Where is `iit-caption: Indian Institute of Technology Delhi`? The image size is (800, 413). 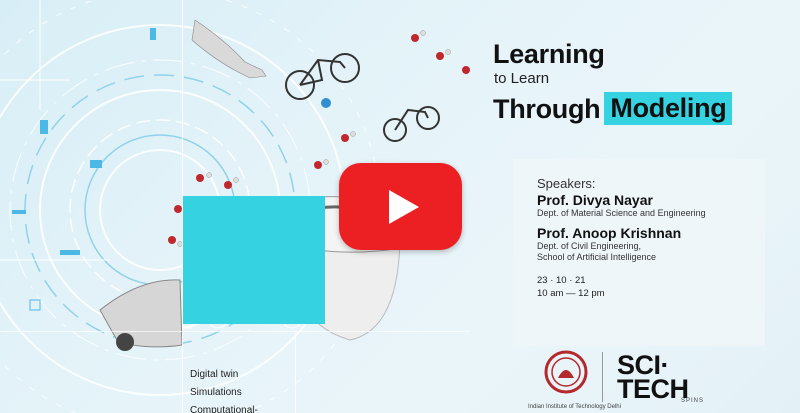
iit-caption: Indian Institute of Technology Delhi is located at coordinates (574, 407).